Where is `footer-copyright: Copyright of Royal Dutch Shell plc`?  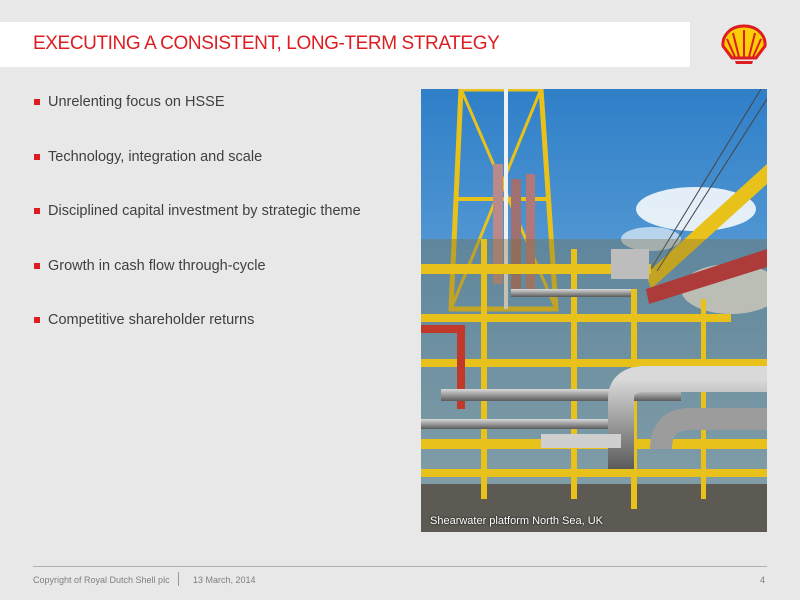
footer-copyright: Copyright of Royal Dutch Shell plc is located at coordinates (101, 580).